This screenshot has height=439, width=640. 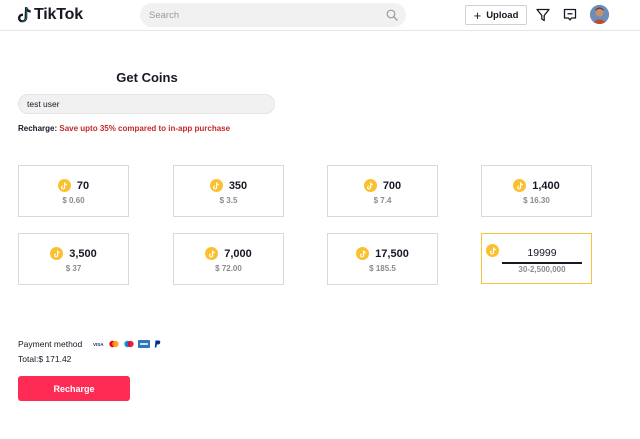 I want to click on avatar-image, so click(x=599, y=14).